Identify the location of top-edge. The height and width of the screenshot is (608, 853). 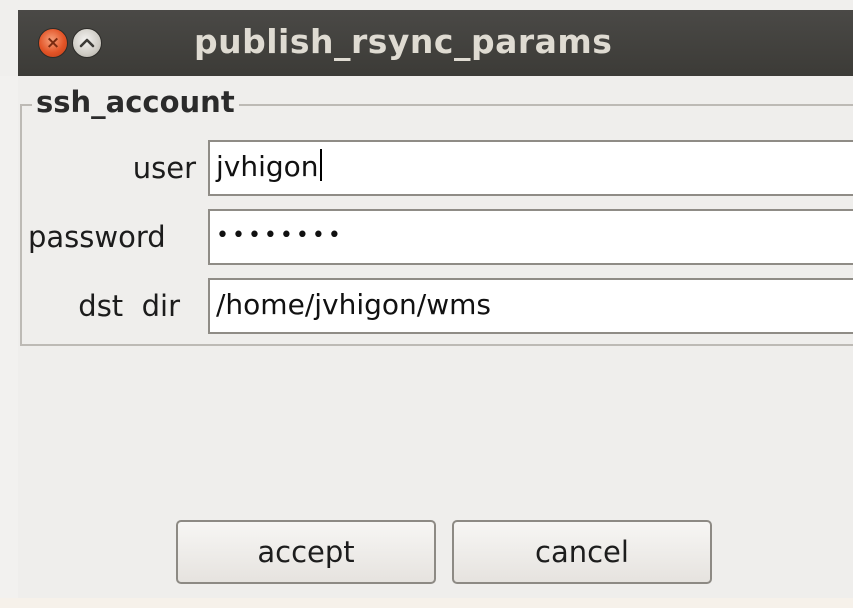
(426, 5).